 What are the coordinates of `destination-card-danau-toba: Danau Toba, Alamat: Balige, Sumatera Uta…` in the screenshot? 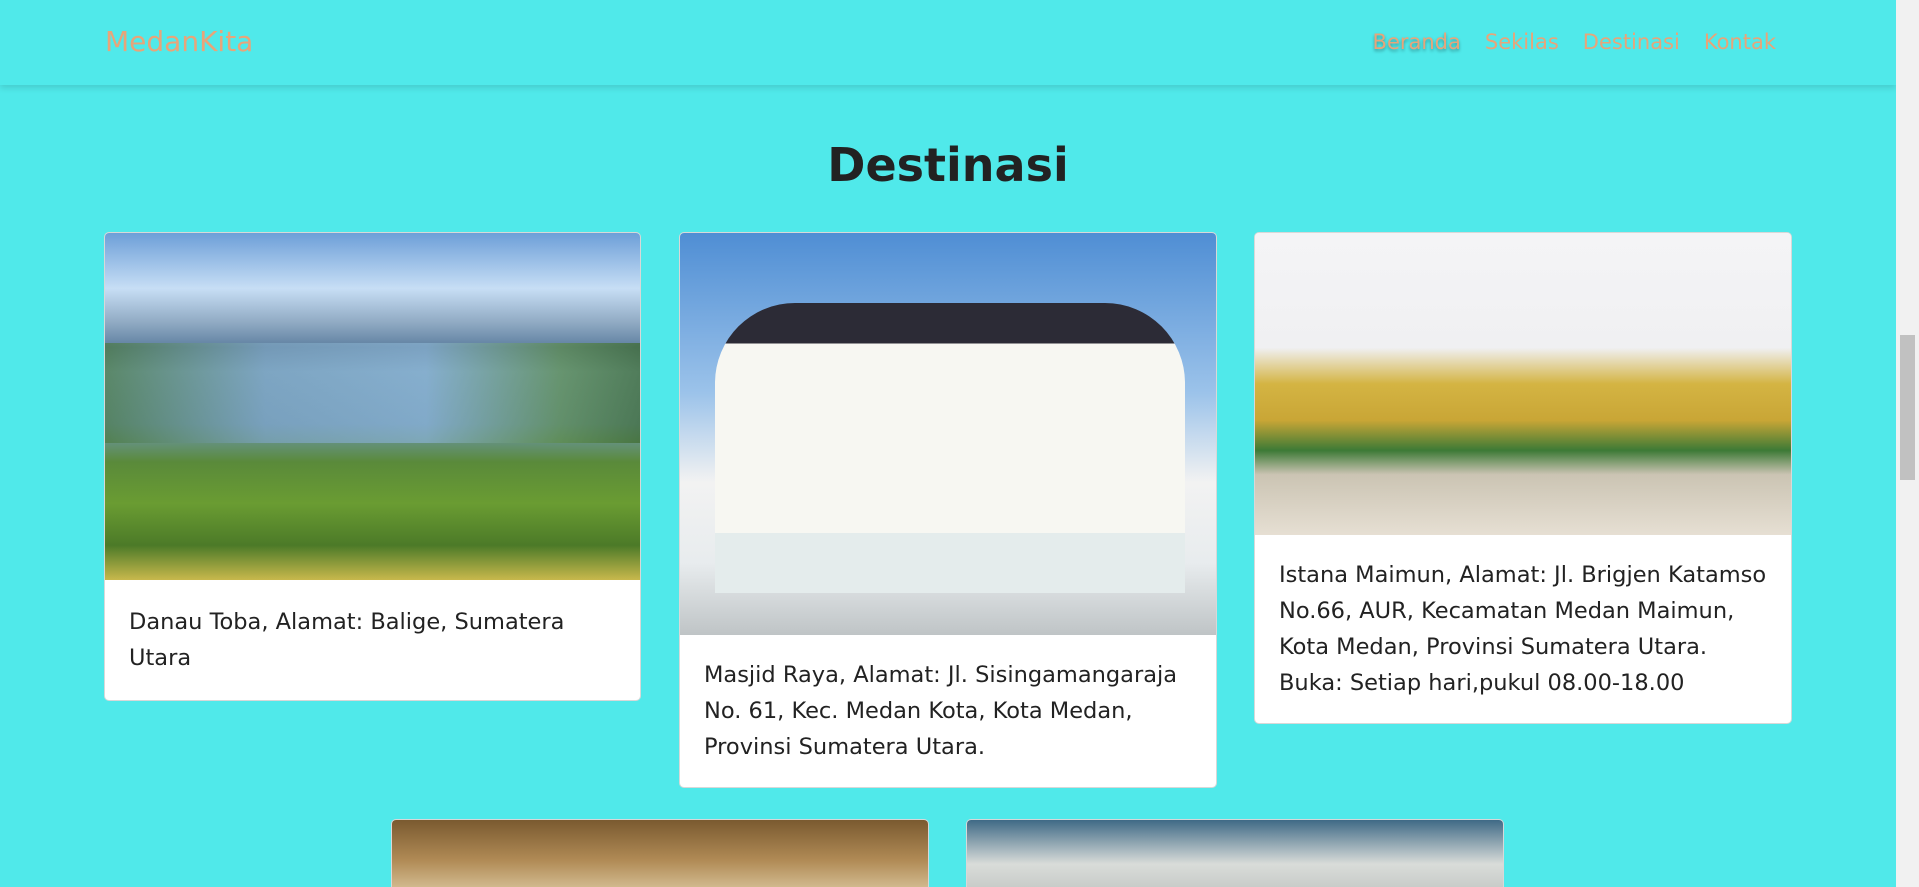 It's located at (372, 466).